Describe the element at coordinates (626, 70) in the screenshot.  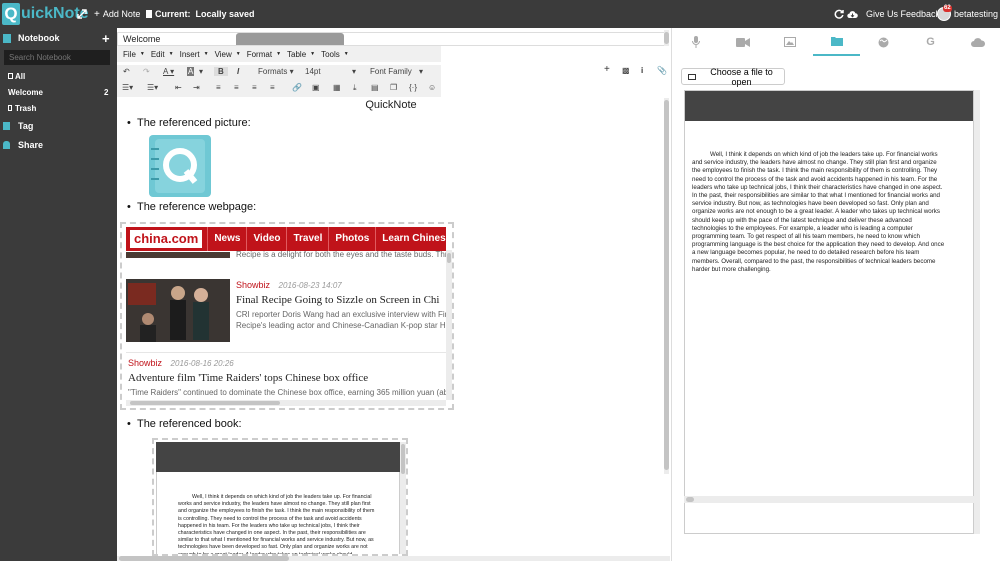
I see `save-icon: ▩` at that location.